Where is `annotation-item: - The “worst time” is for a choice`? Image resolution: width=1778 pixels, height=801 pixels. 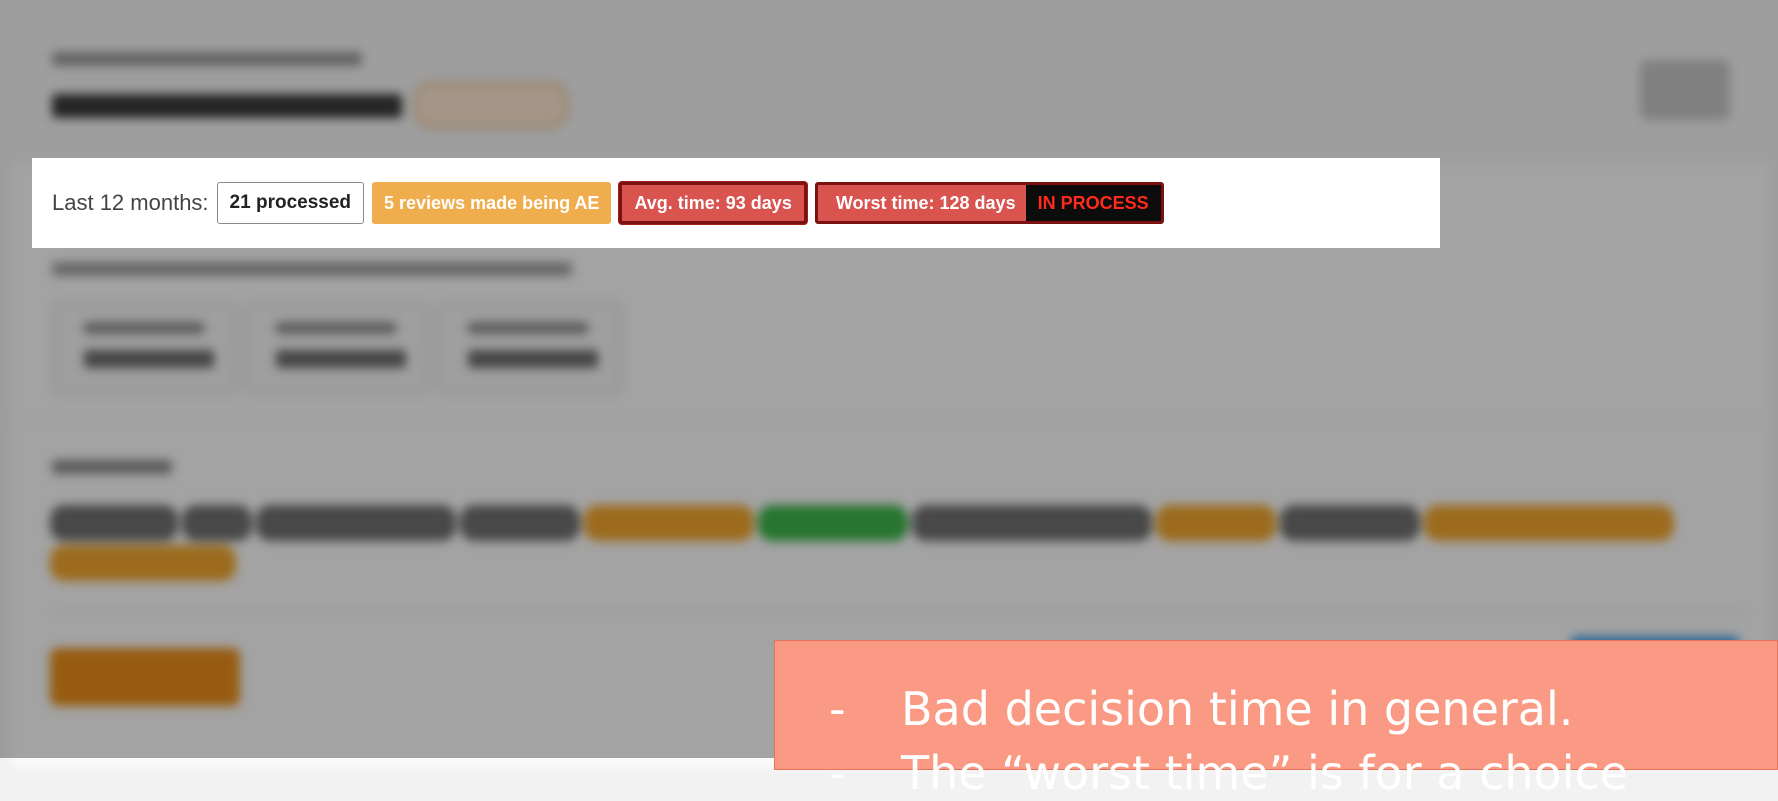 annotation-item: - The “worst time” is for a choice is located at coordinates (1228, 773).